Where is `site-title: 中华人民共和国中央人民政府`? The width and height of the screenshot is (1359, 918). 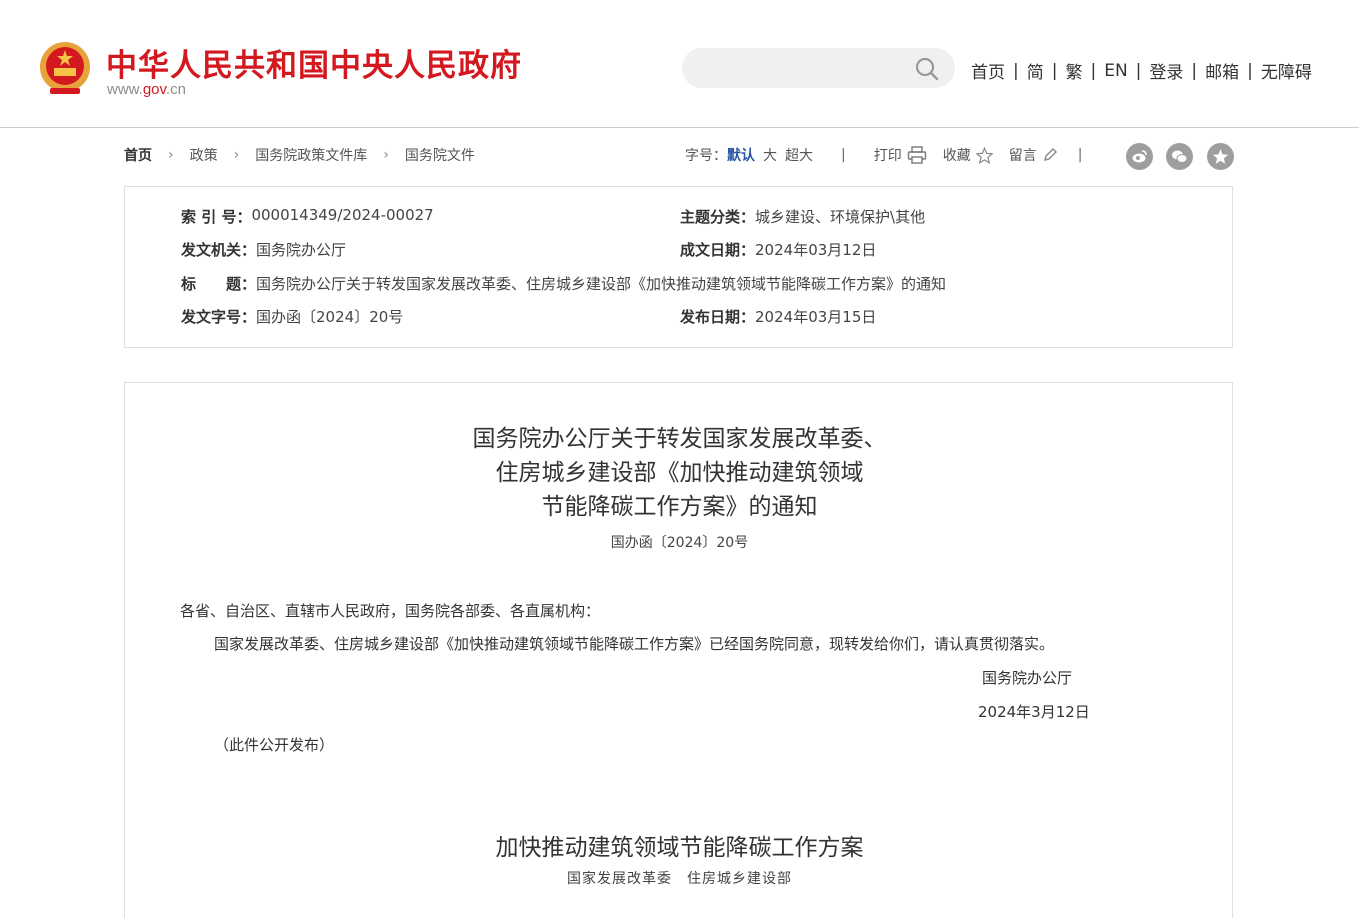 site-title: 中华人民共和国中央人民政府 is located at coordinates (314, 62).